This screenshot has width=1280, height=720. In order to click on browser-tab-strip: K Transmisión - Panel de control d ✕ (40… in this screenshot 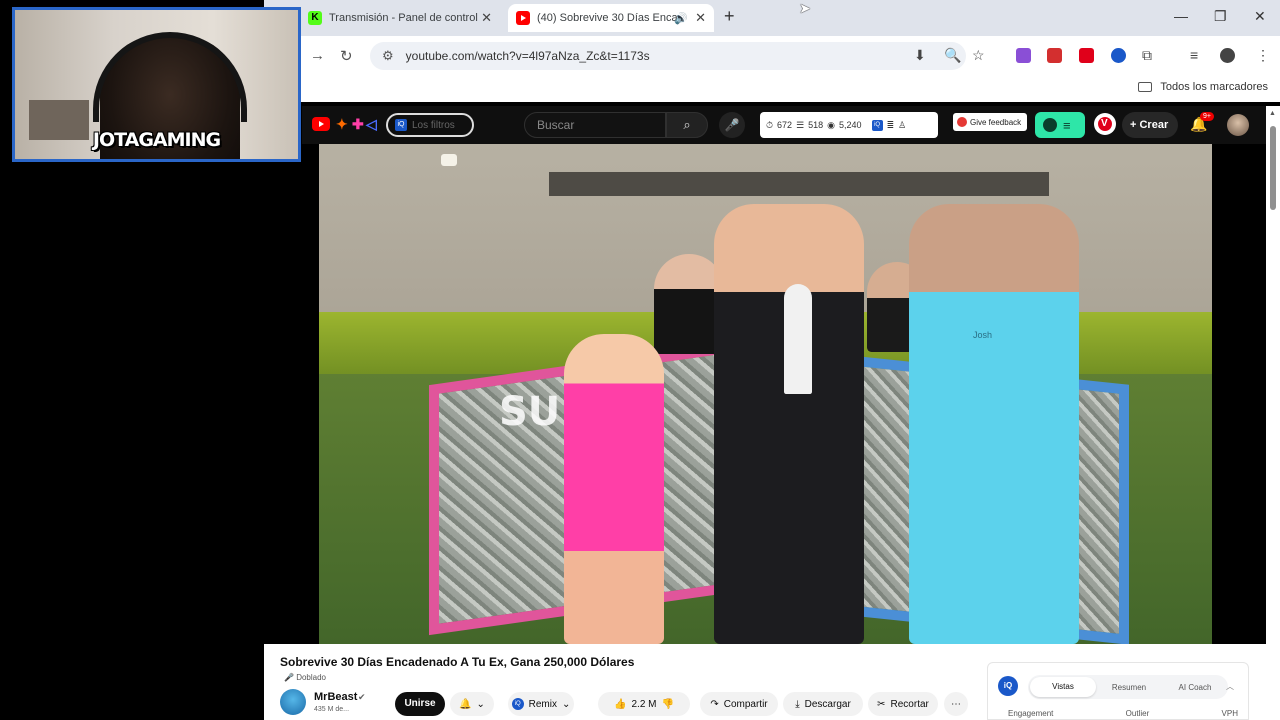, I will do `click(772, 18)`.